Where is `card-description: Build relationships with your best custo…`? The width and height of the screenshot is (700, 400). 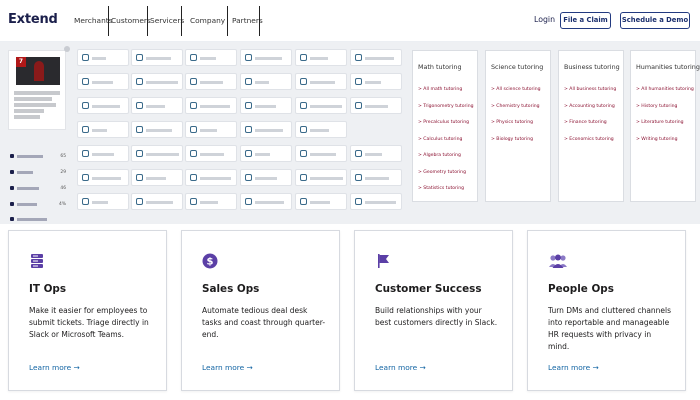
card-description: Build relationships with your best custo… is located at coordinates (436, 316).